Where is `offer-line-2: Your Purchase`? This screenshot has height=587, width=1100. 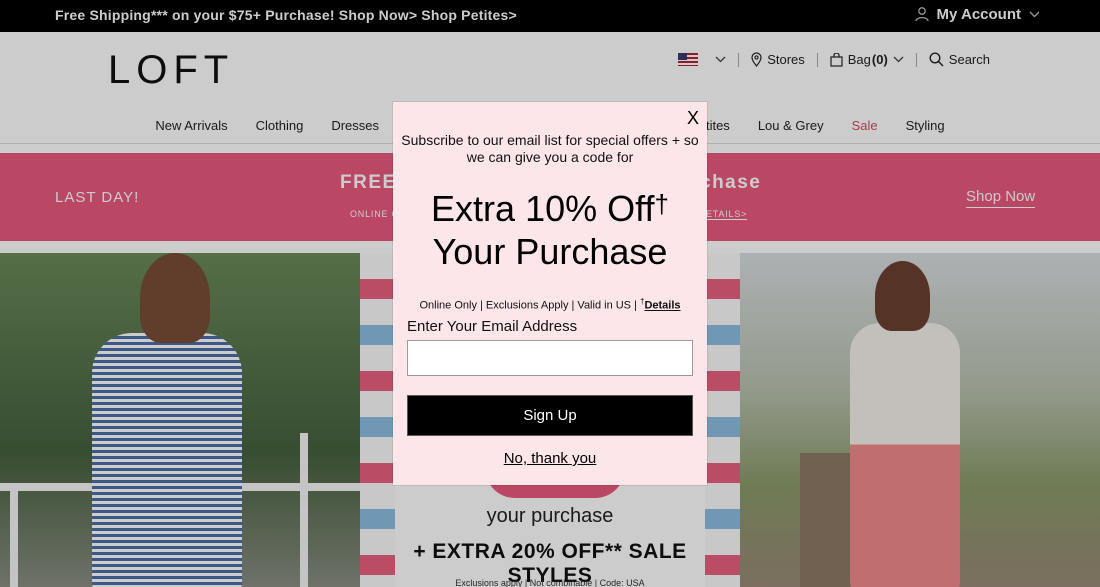 offer-line-2: Your Purchase is located at coordinates (550, 251).